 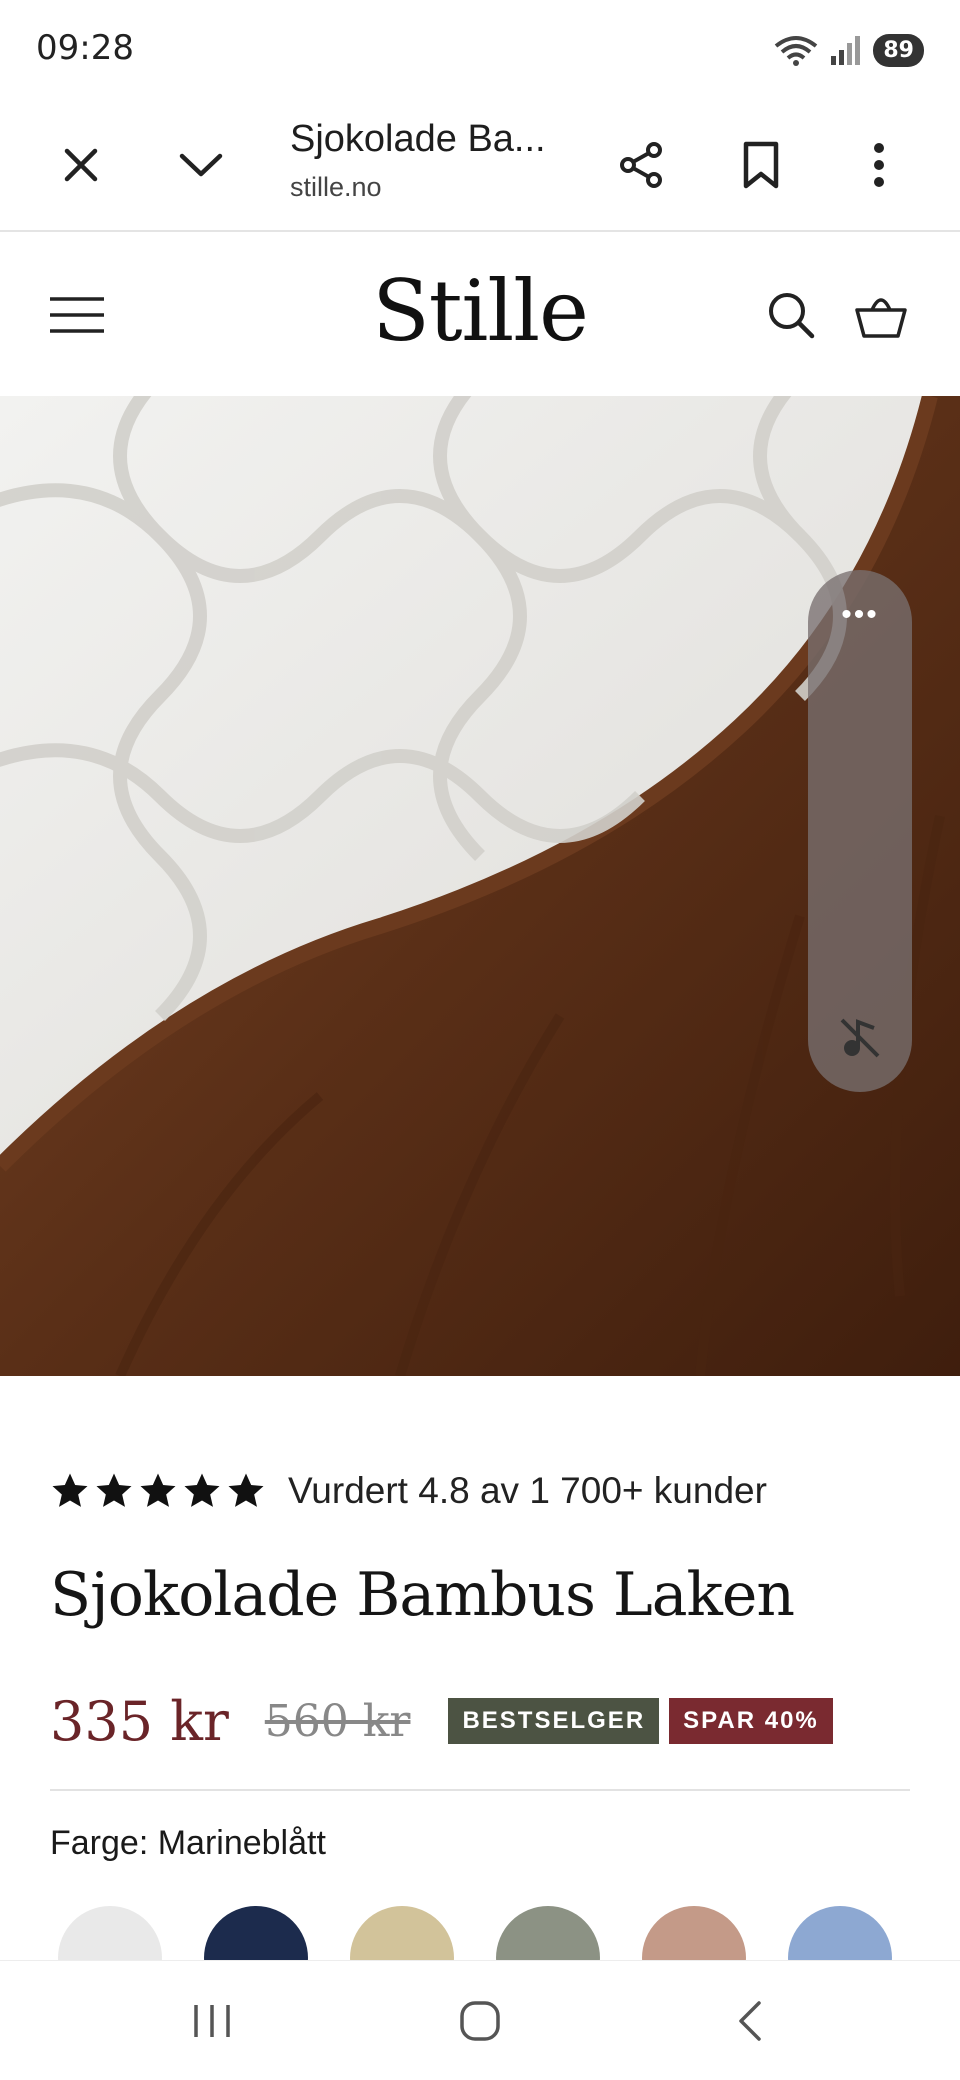 What do you see at coordinates (881, 318) in the screenshot?
I see `basket-icon` at bounding box center [881, 318].